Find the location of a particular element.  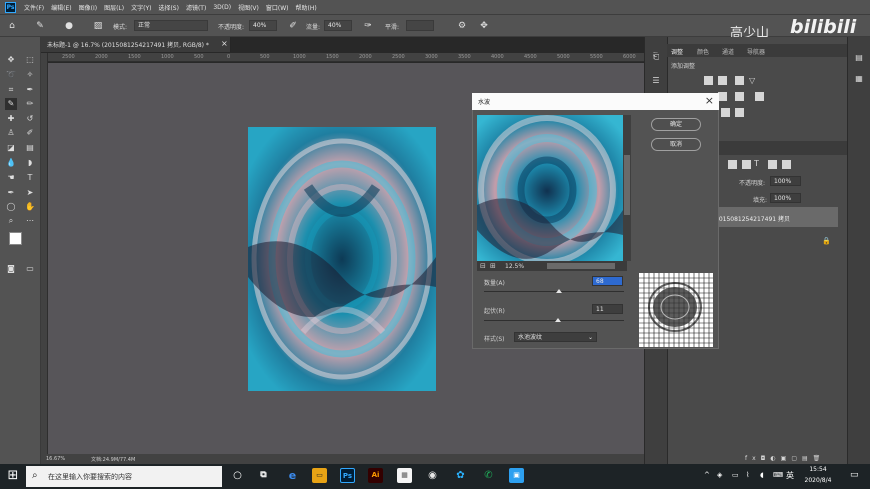

pen-tool-icon: ✒ is located at coordinates (11, 193).